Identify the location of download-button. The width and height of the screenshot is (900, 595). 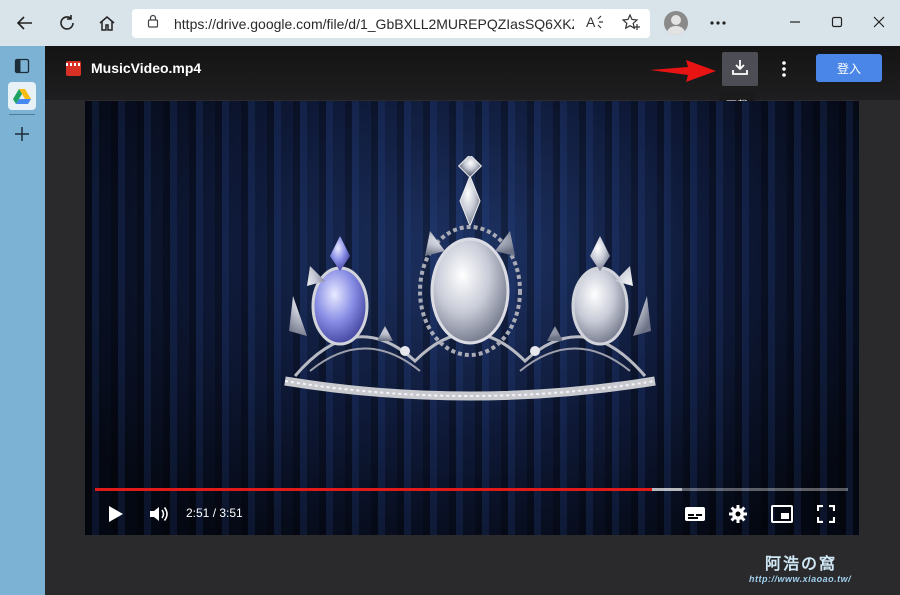
(740, 69).